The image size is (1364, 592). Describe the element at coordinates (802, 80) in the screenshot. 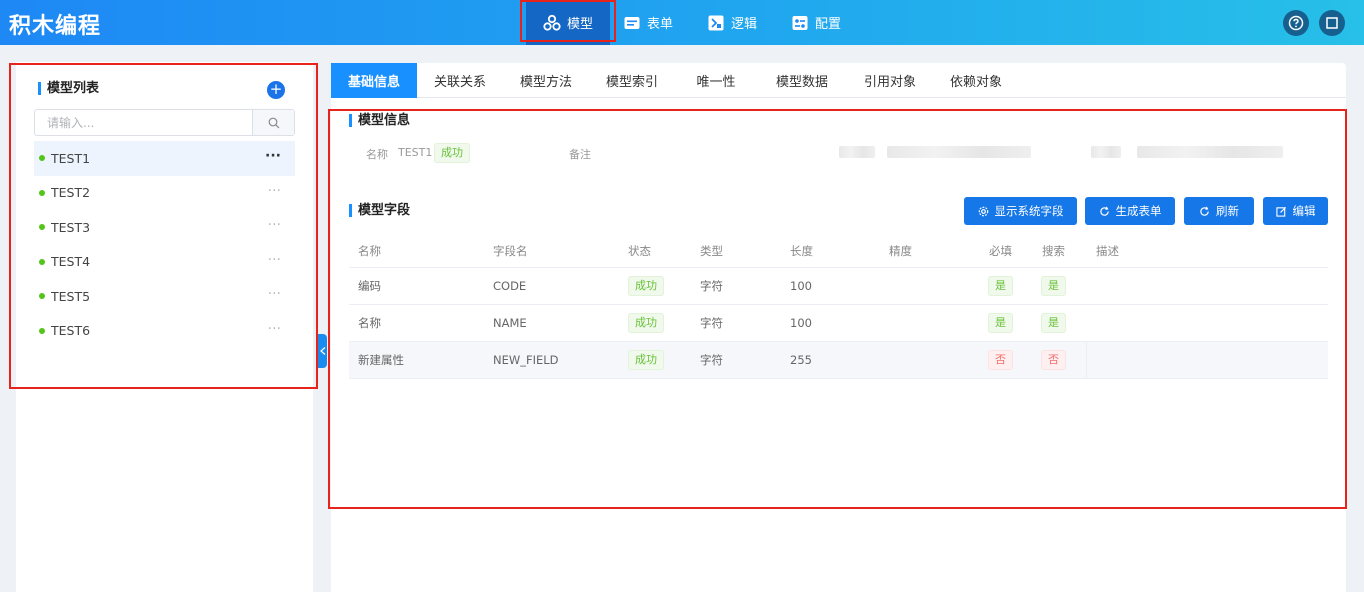

I see `tab-model-data: 模型数据` at that location.